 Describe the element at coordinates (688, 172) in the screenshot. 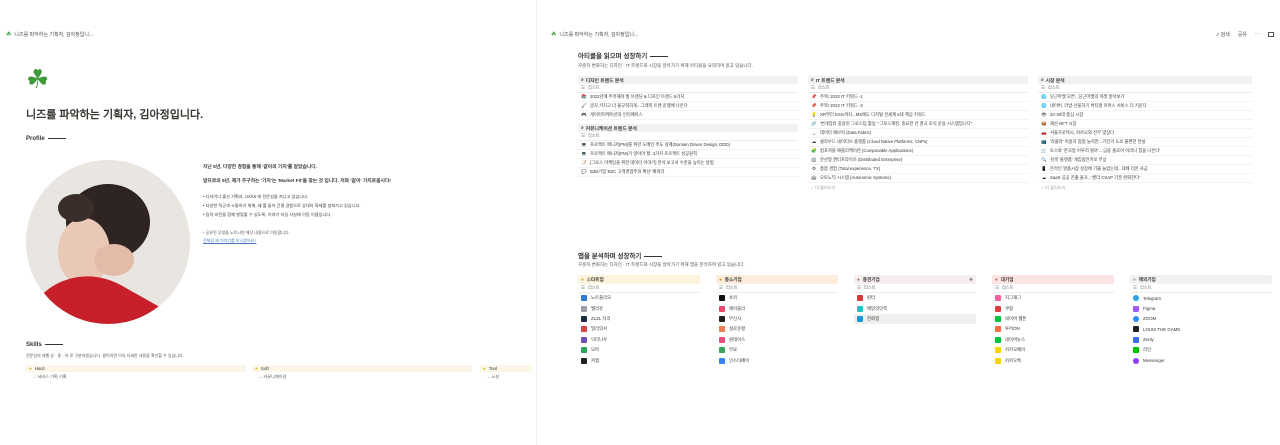

I see `article-row: 💬 B2B기업 'B2C 고객경험주의 확산' 배워라` at that location.